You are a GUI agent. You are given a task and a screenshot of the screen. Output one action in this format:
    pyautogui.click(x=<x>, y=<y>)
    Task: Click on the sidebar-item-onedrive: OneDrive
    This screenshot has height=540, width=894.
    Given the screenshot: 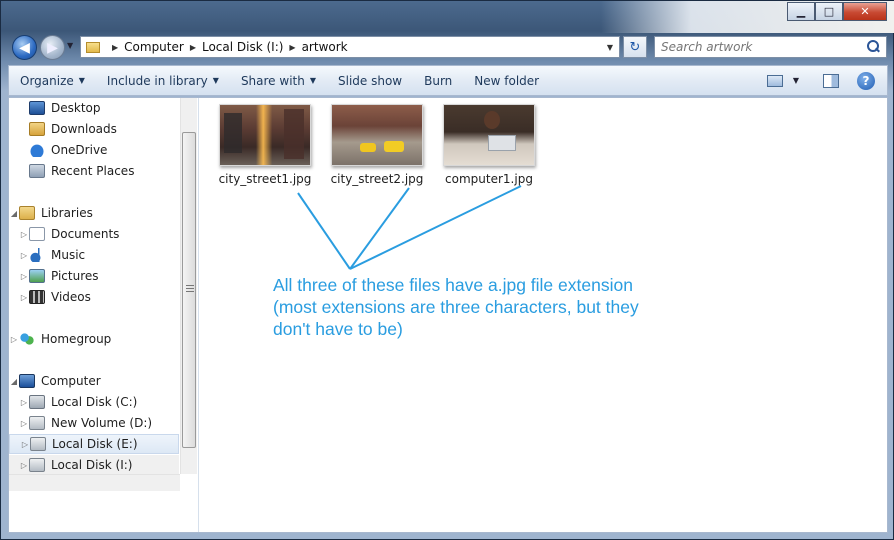 What is the action you would take?
    pyautogui.click(x=94, y=150)
    